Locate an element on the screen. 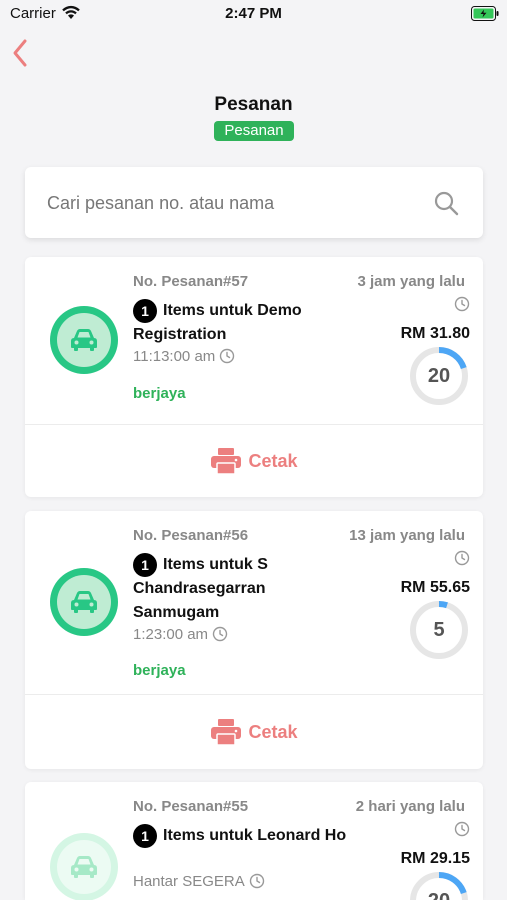 The image size is (507, 900). order-price: RM 31.80 is located at coordinates (435, 333).